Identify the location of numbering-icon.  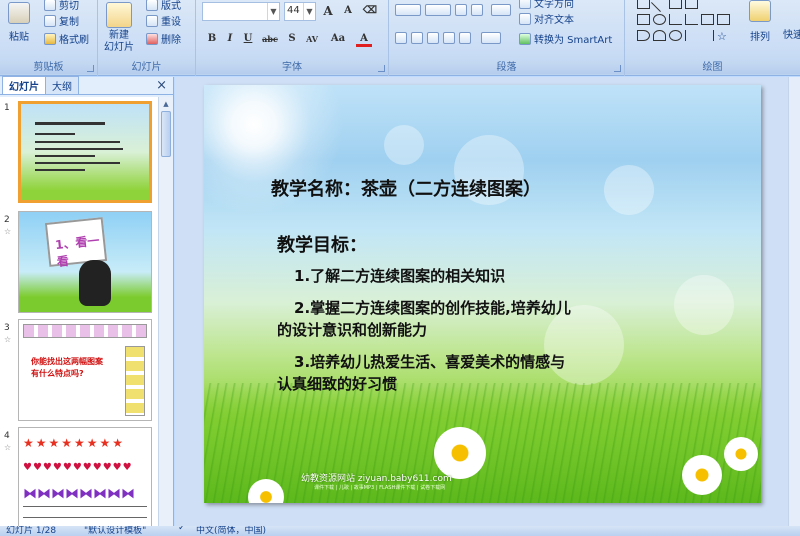
(438, 10).